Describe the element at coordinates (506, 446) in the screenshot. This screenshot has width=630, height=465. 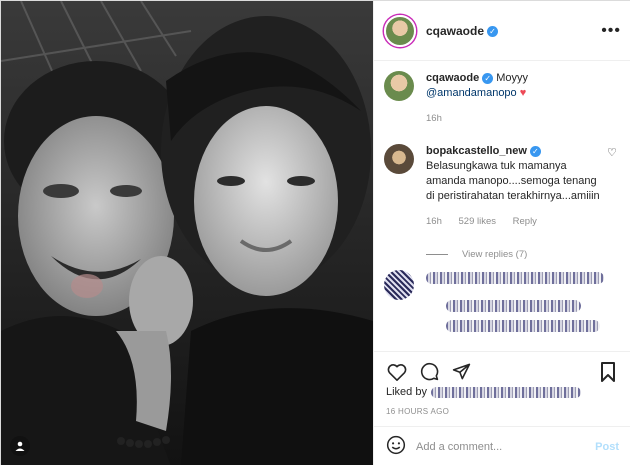
I see `comment-input` at that location.